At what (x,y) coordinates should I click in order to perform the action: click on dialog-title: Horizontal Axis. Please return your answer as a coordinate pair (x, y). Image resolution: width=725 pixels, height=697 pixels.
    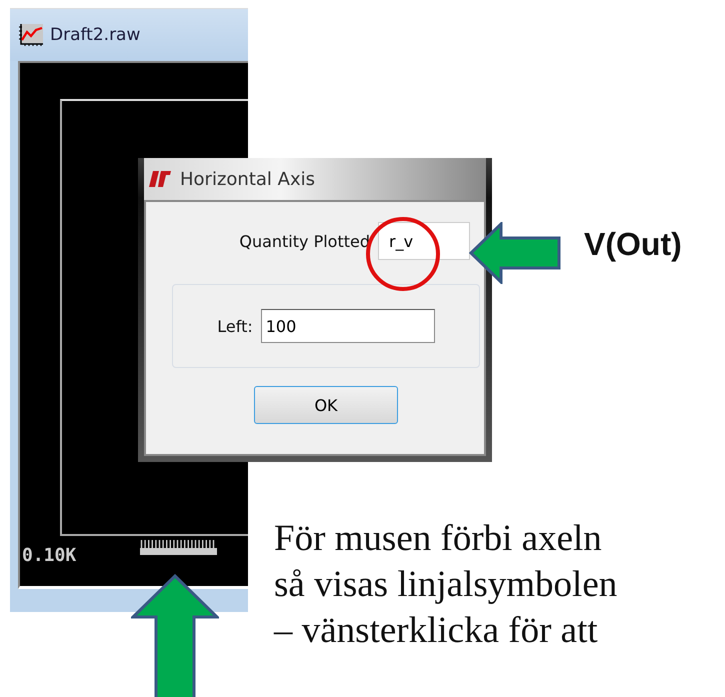
    Looking at the image, I should click on (247, 179).